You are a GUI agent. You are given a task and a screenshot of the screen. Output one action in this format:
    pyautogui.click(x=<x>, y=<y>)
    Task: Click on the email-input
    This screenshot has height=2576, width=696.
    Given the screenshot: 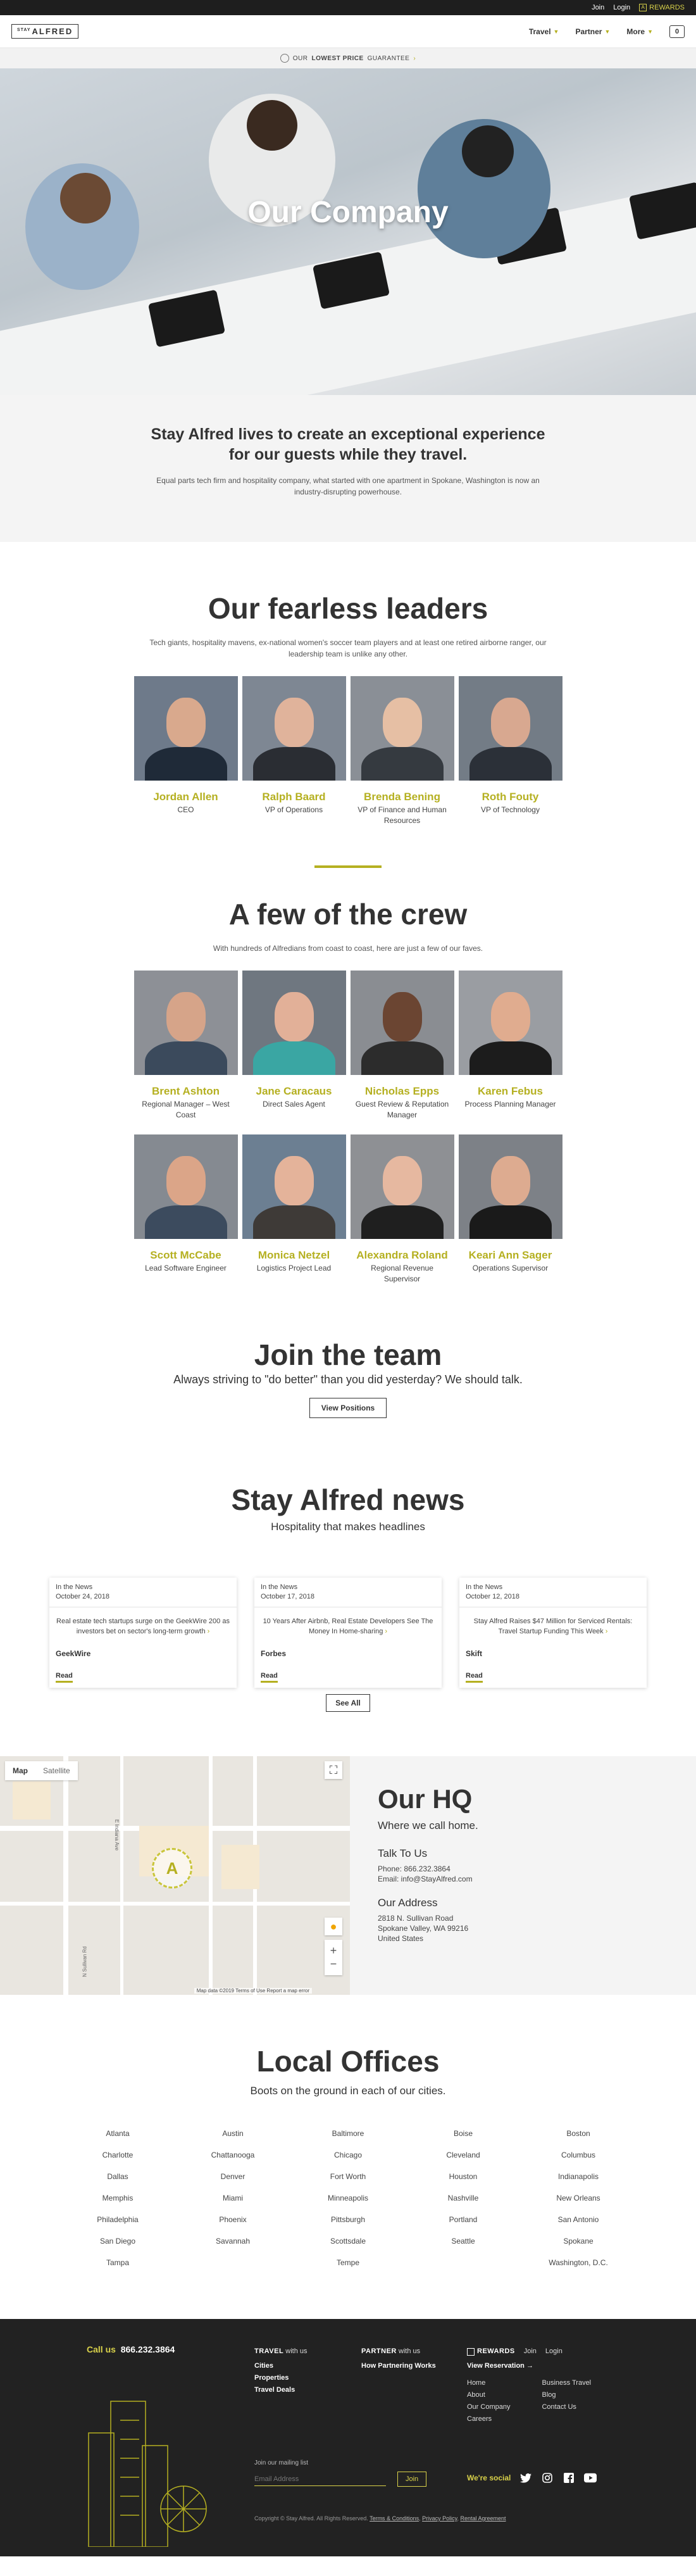 What is the action you would take?
    pyautogui.click(x=320, y=2479)
    